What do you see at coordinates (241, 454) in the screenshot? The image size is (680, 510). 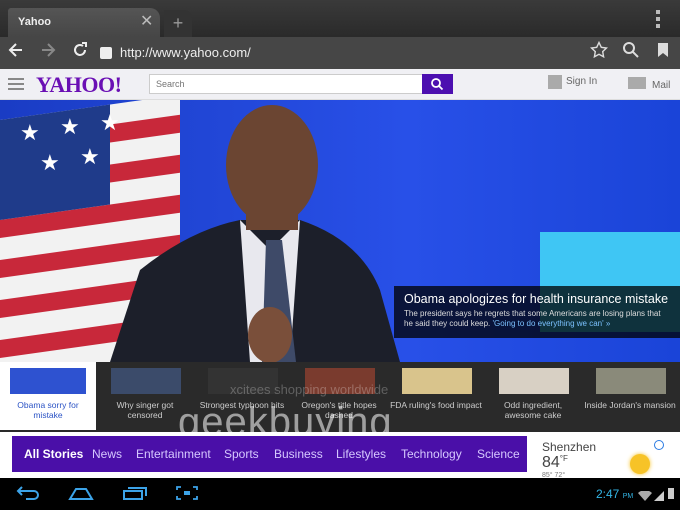 I see `nav-sports: Sports` at bounding box center [241, 454].